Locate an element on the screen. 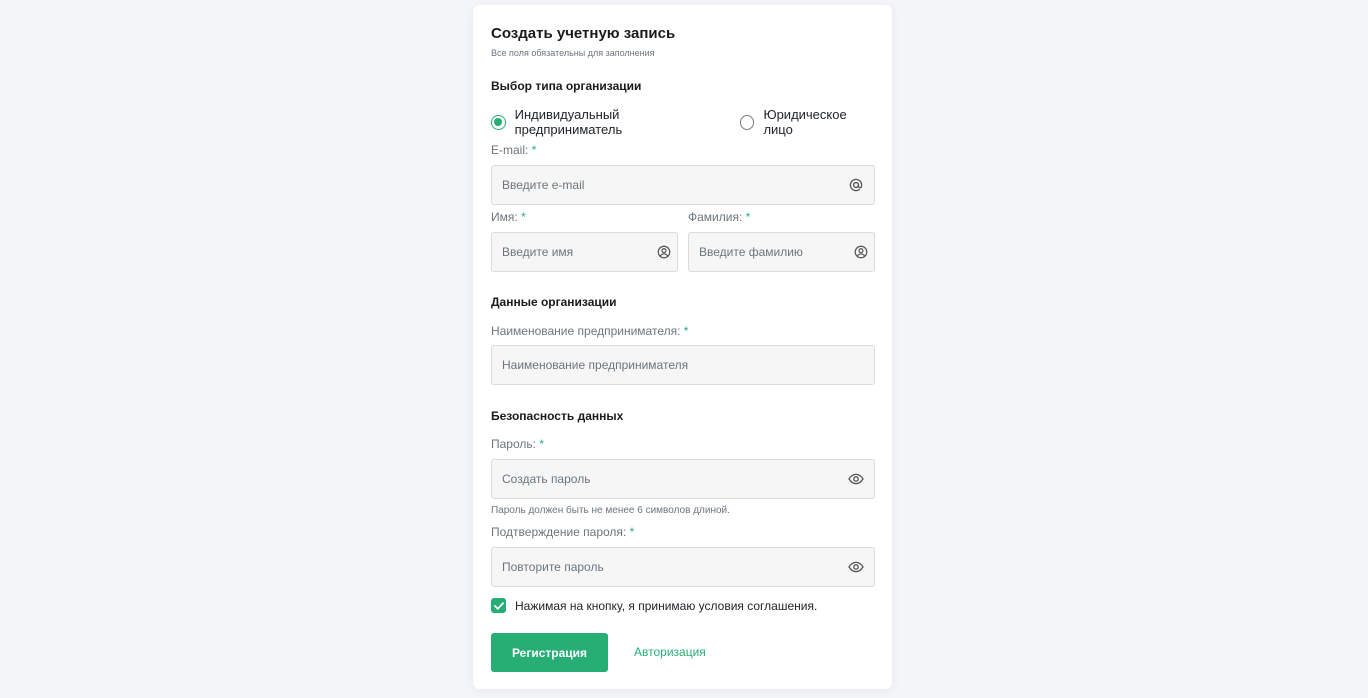 The image size is (1368, 698). radio-individual is located at coordinates (498, 122).